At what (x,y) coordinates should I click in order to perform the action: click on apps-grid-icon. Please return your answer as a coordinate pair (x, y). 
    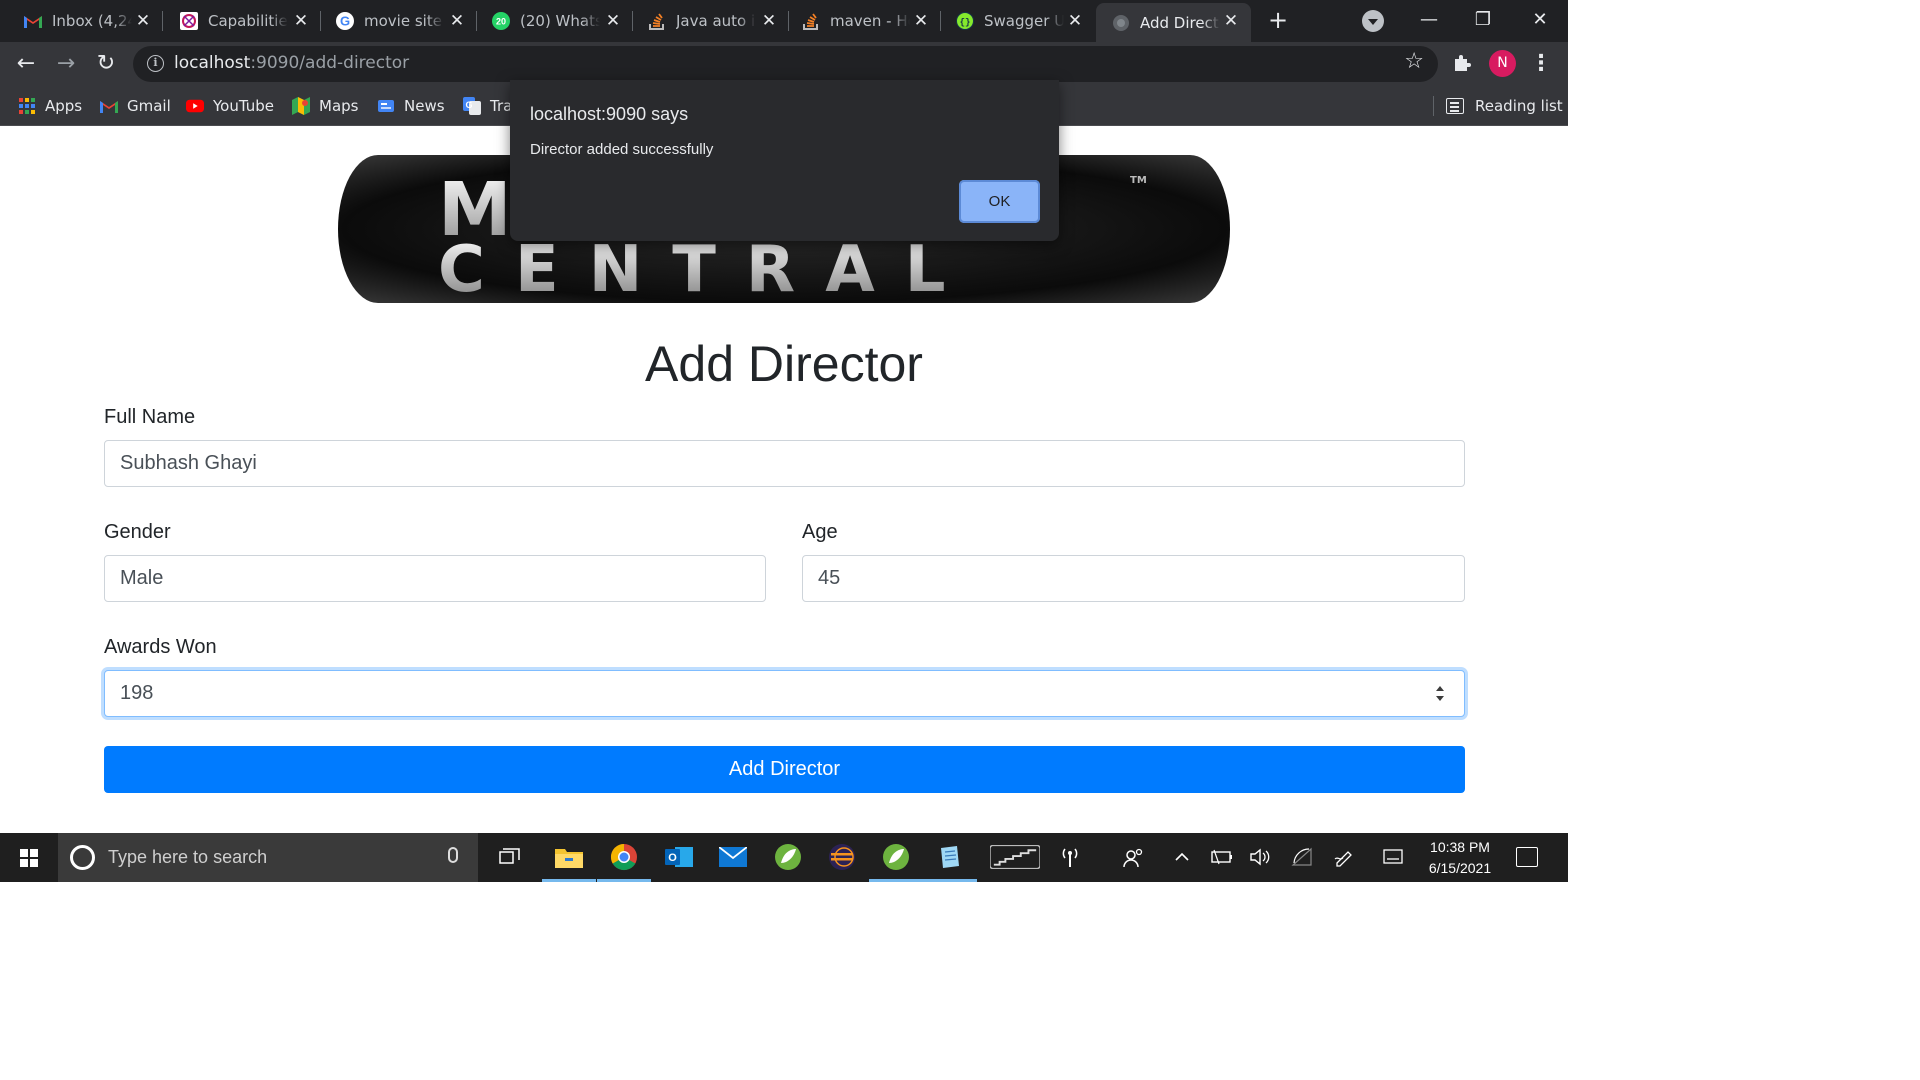
    Looking at the image, I should click on (27, 106).